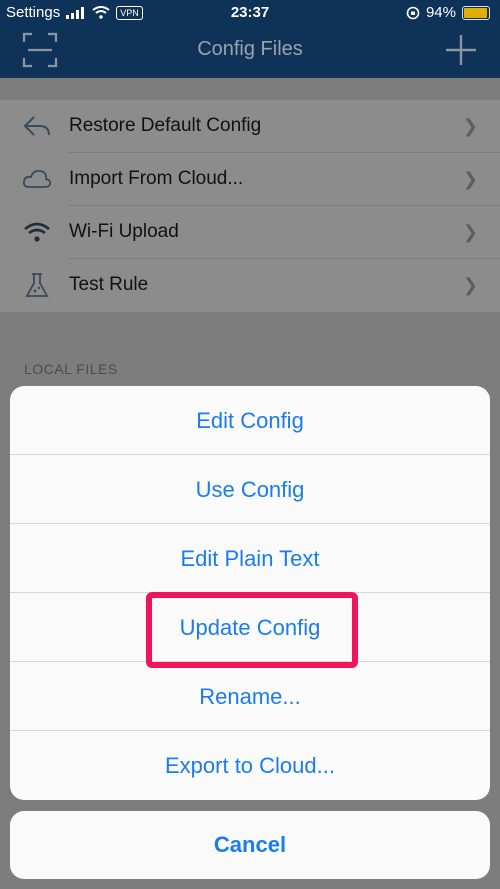 The image size is (500, 889). Describe the element at coordinates (440, 12) in the screenshot. I see `battery-percent: 94%` at that location.